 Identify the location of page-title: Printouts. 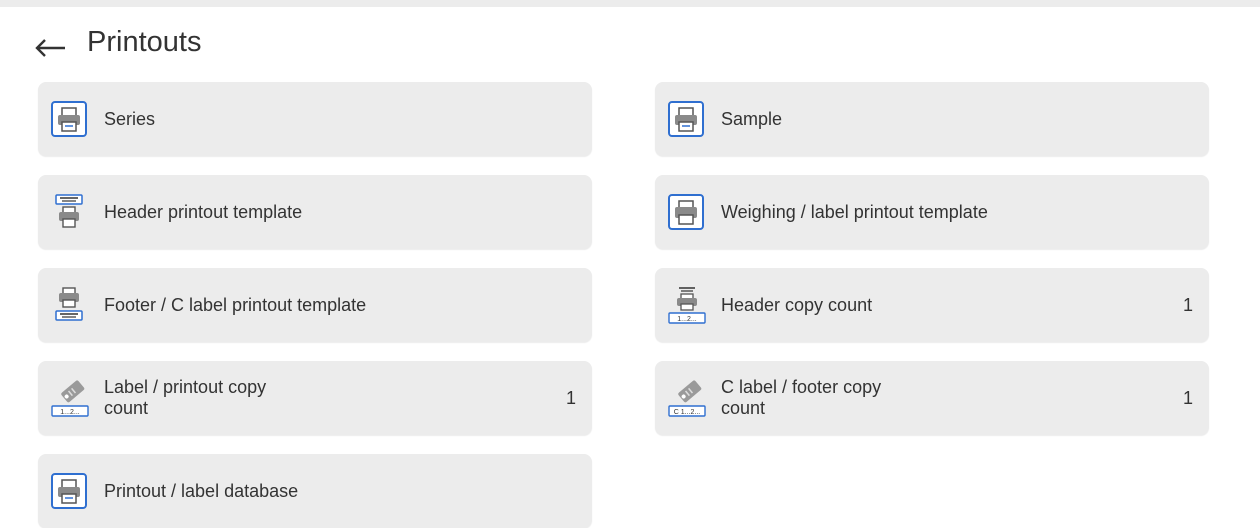
(144, 42).